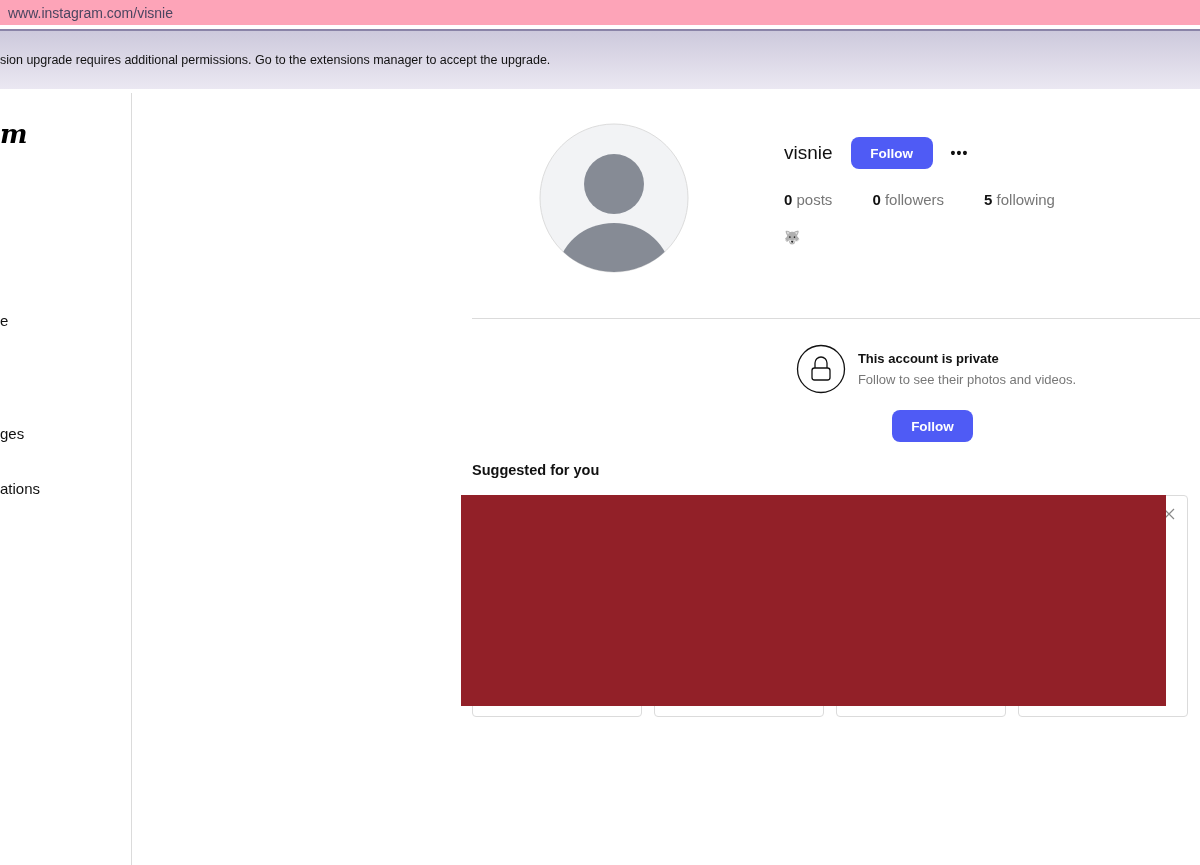 The width and height of the screenshot is (1200, 865). I want to click on profile-stat: 0 posts, so click(808, 199).